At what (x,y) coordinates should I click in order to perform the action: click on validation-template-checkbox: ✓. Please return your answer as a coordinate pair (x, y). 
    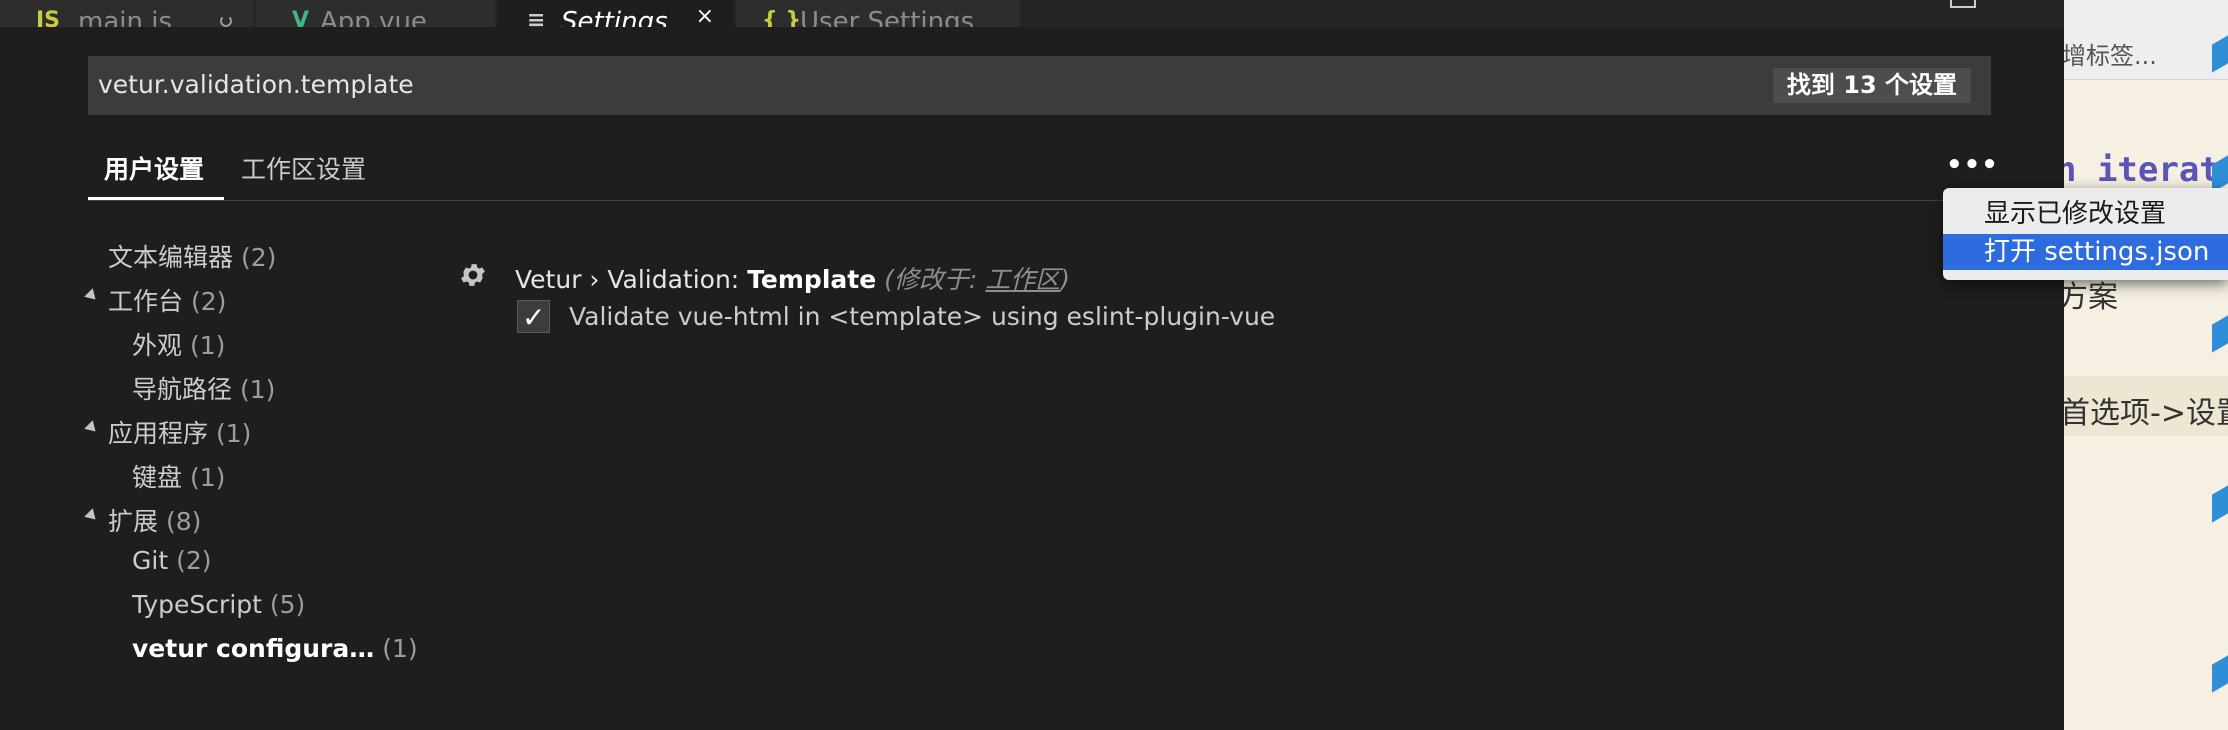
    Looking at the image, I should click on (533, 317).